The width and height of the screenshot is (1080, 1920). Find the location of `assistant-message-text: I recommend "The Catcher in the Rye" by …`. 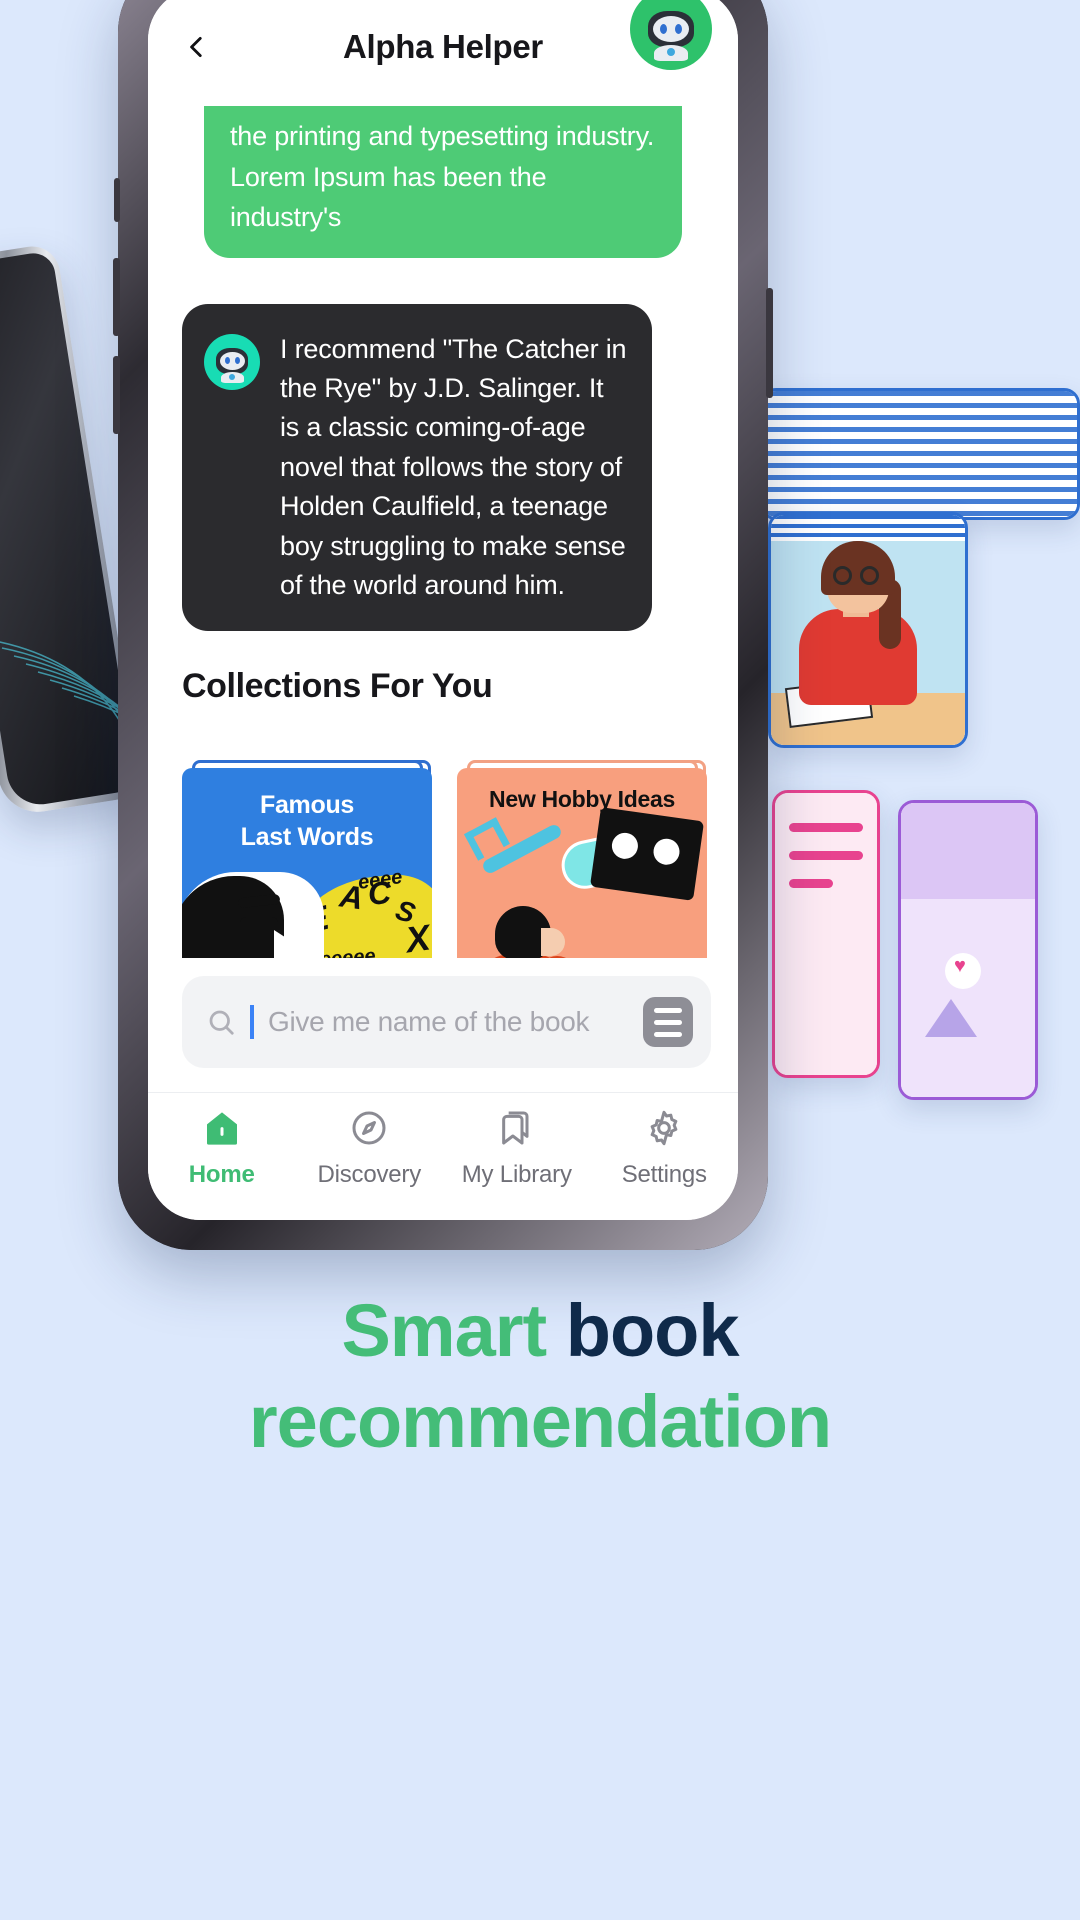

assistant-message-text: I recommend "The Catcher in the Rye" by … is located at coordinates (453, 466).